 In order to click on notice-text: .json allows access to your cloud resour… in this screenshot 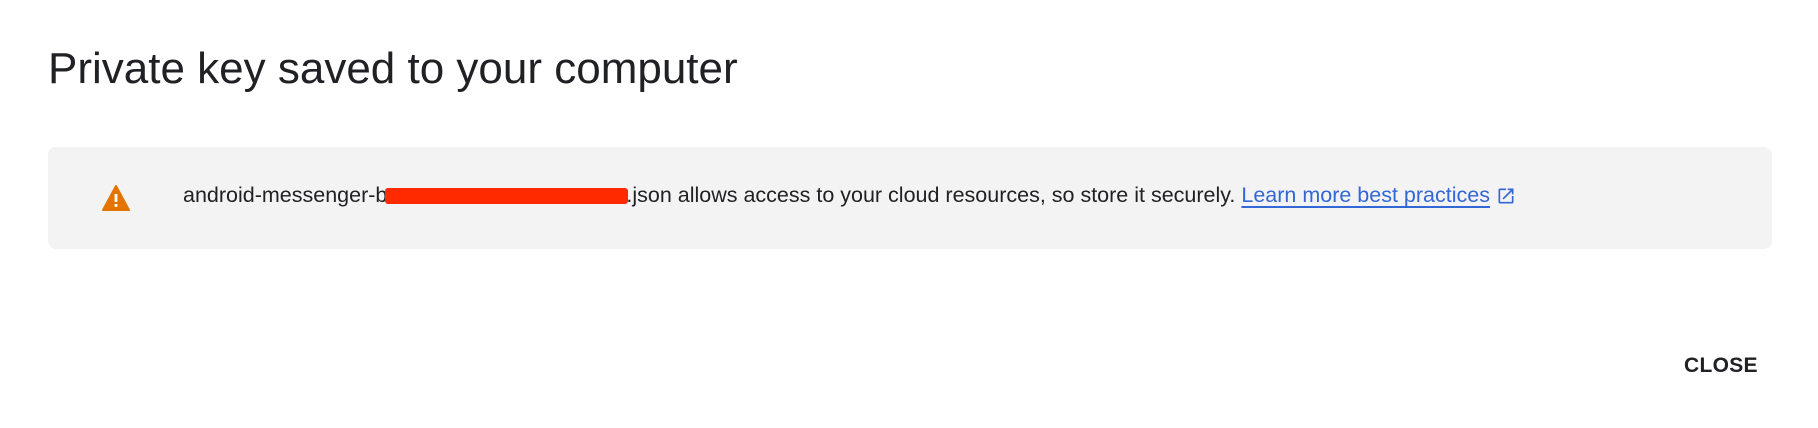, I will do `click(931, 195)`.